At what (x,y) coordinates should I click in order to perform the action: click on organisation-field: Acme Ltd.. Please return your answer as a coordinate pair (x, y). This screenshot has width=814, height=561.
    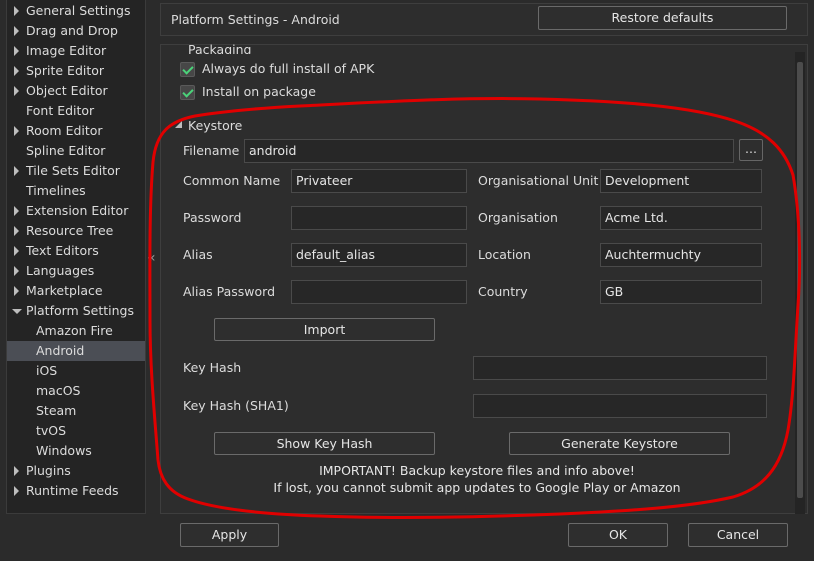
    Looking at the image, I should click on (681, 218).